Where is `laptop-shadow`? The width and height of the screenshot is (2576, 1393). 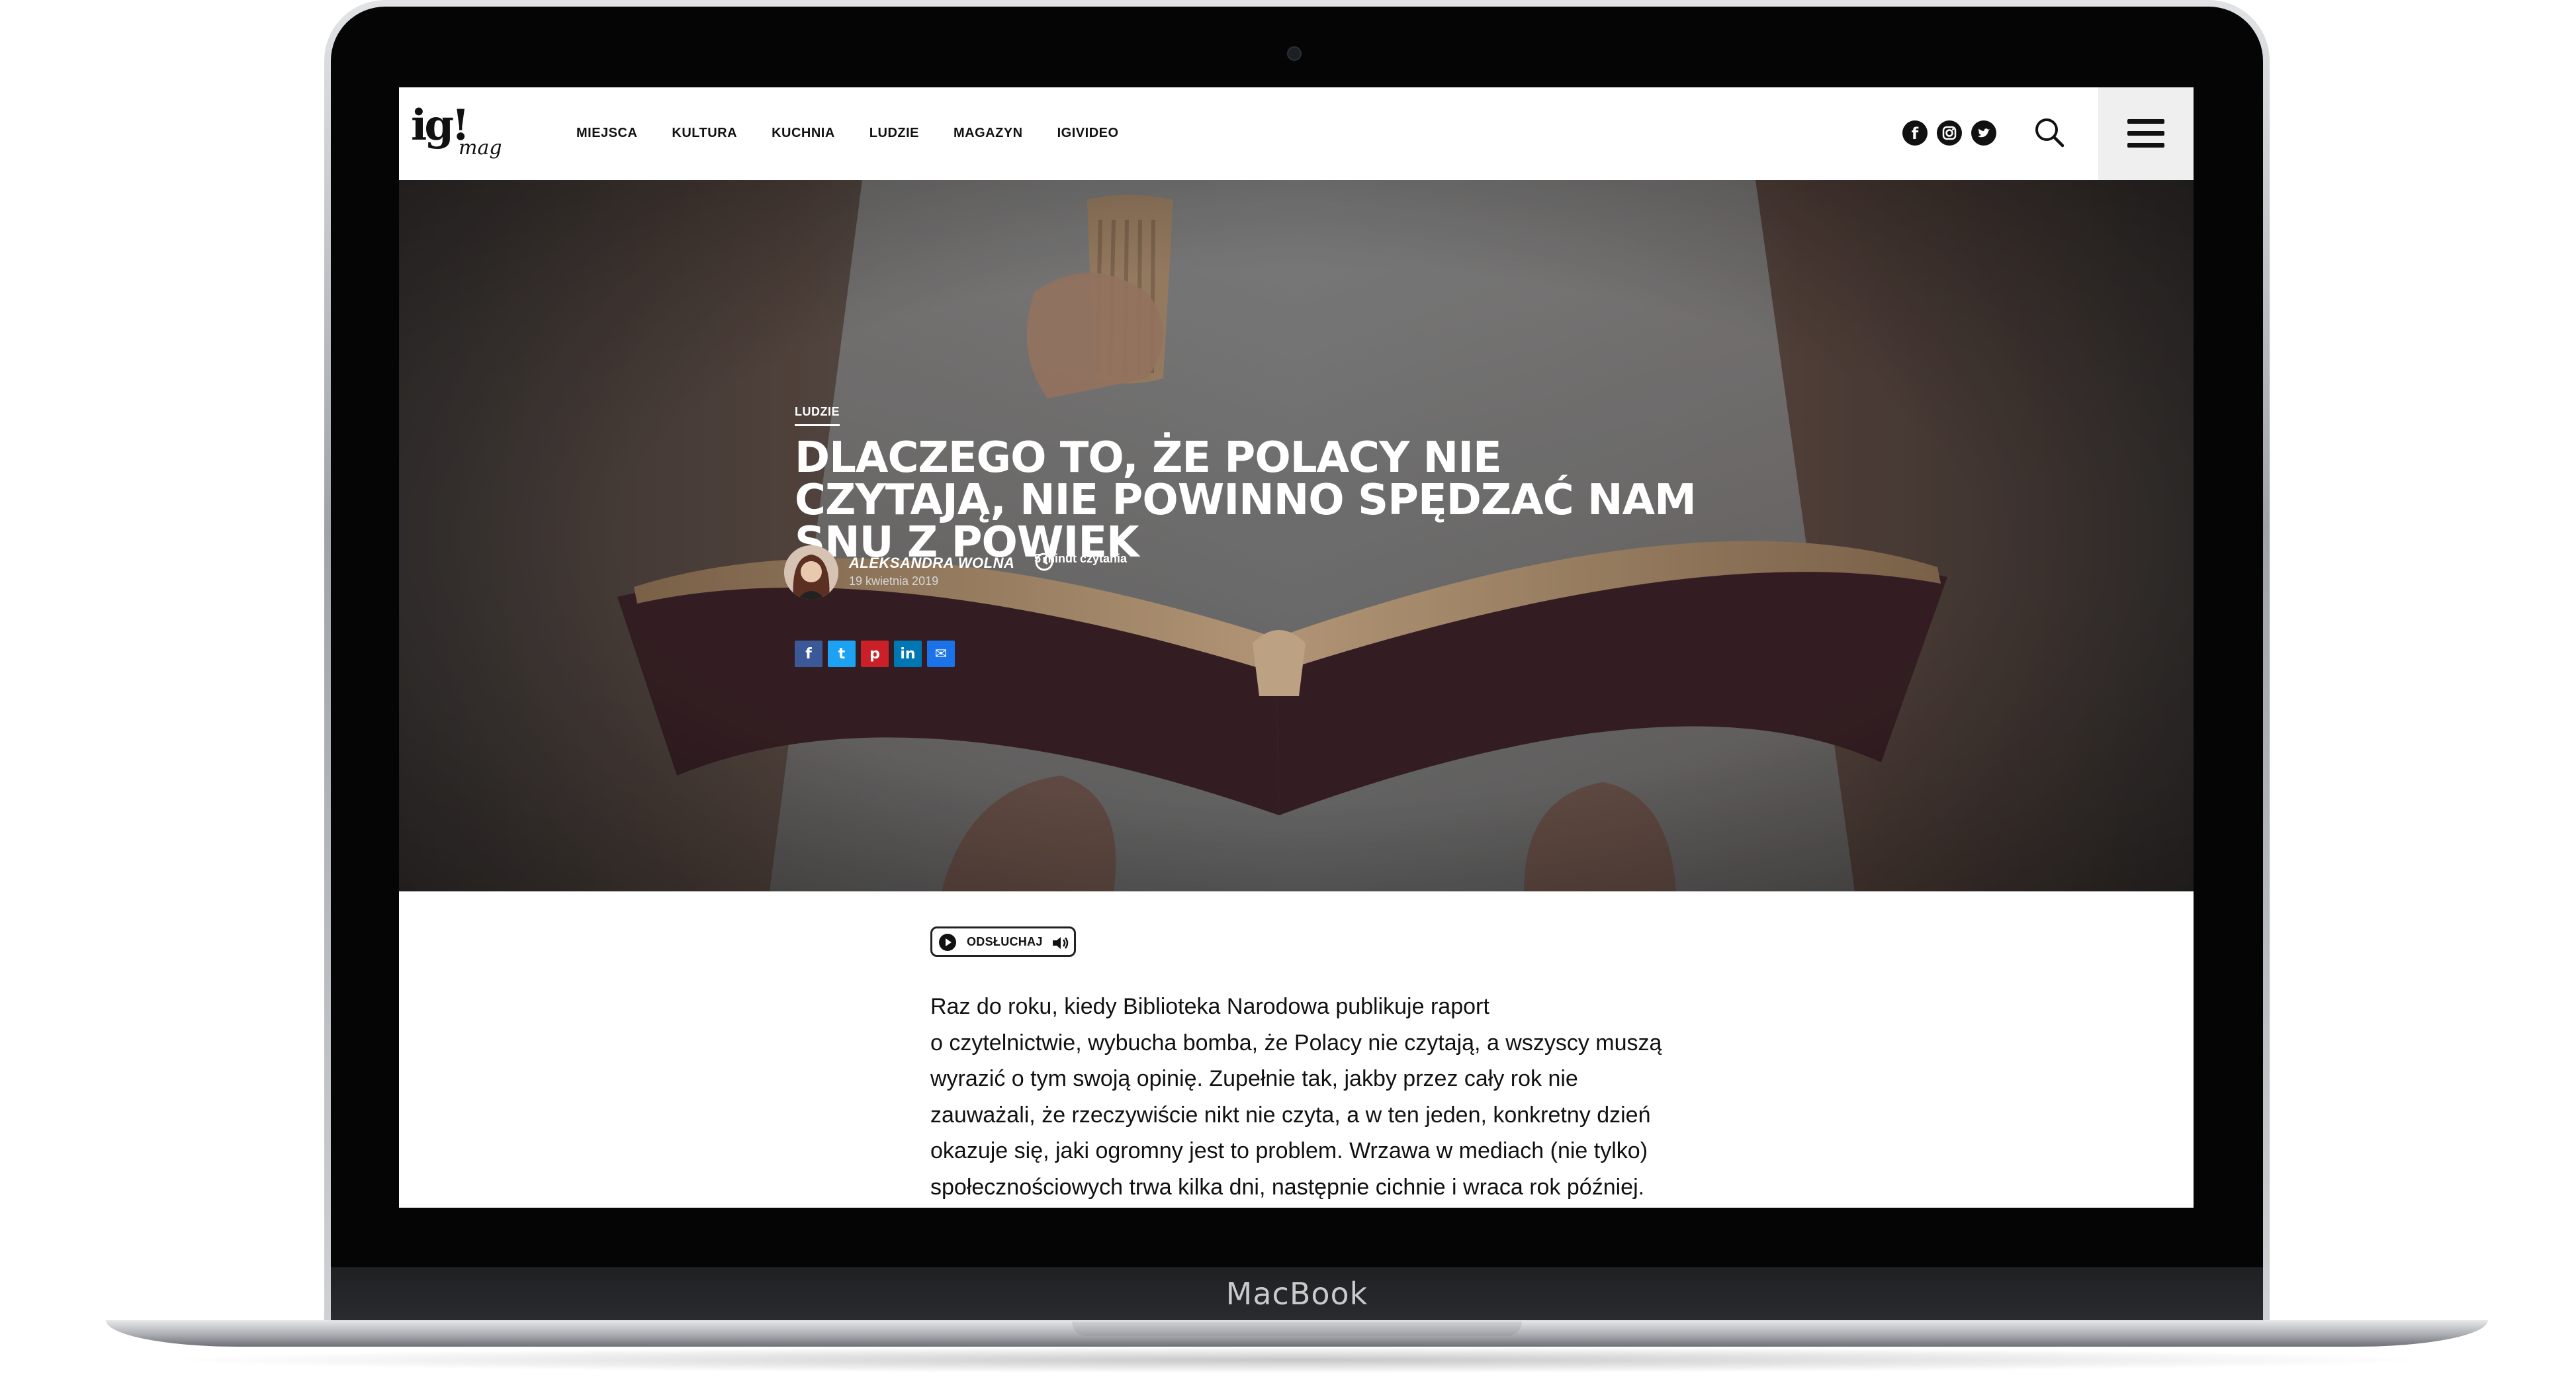 laptop-shadow is located at coordinates (1297, 1360).